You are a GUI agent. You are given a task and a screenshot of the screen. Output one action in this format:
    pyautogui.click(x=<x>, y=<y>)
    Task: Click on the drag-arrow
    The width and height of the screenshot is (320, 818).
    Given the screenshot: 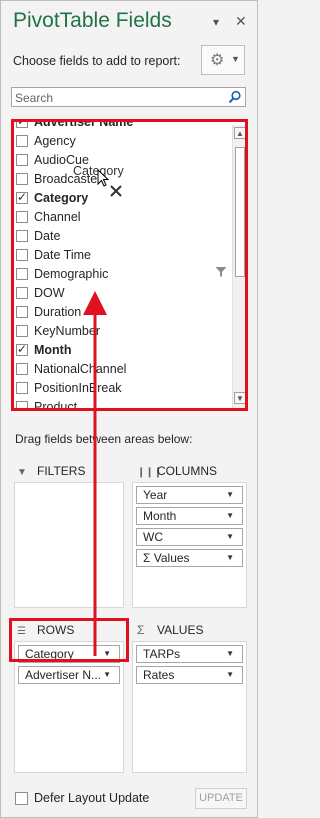 What is the action you would take?
    pyautogui.click(x=95, y=473)
    